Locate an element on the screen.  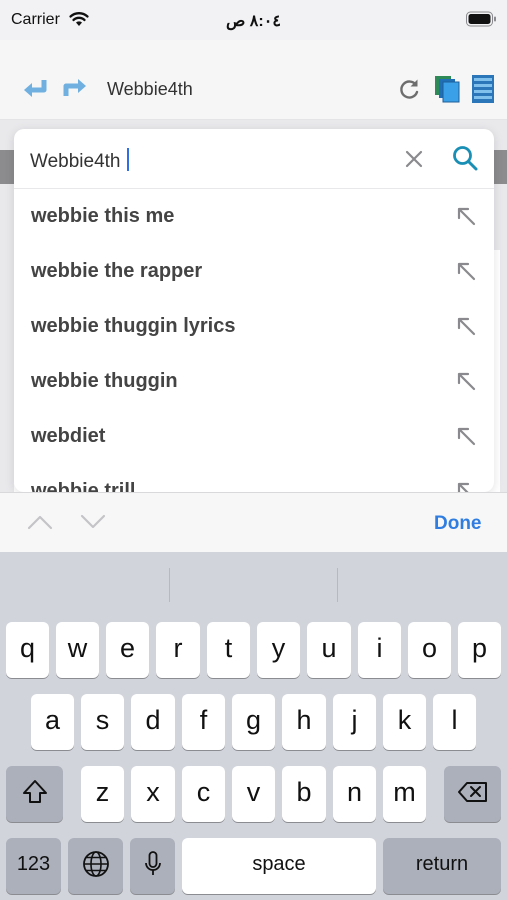
key-b: b is located at coordinates (304, 794).